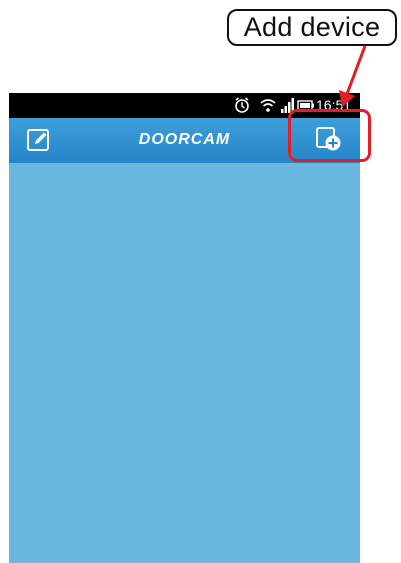 Image resolution: width=401 pixels, height=563 pixels. Describe the element at coordinates (353, 76) in the screenshot. I see `callout-arrow` at that location.